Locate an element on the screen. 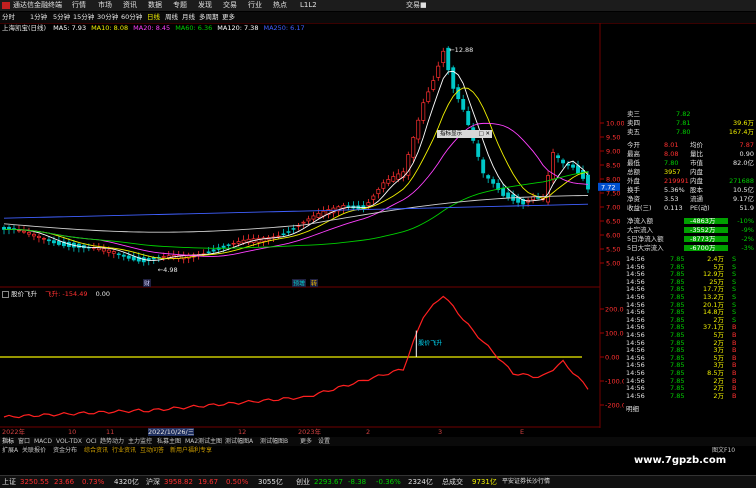 This screenshot has width=756, height=488. stat-label: 最低 is located at coordinates (633, 163).